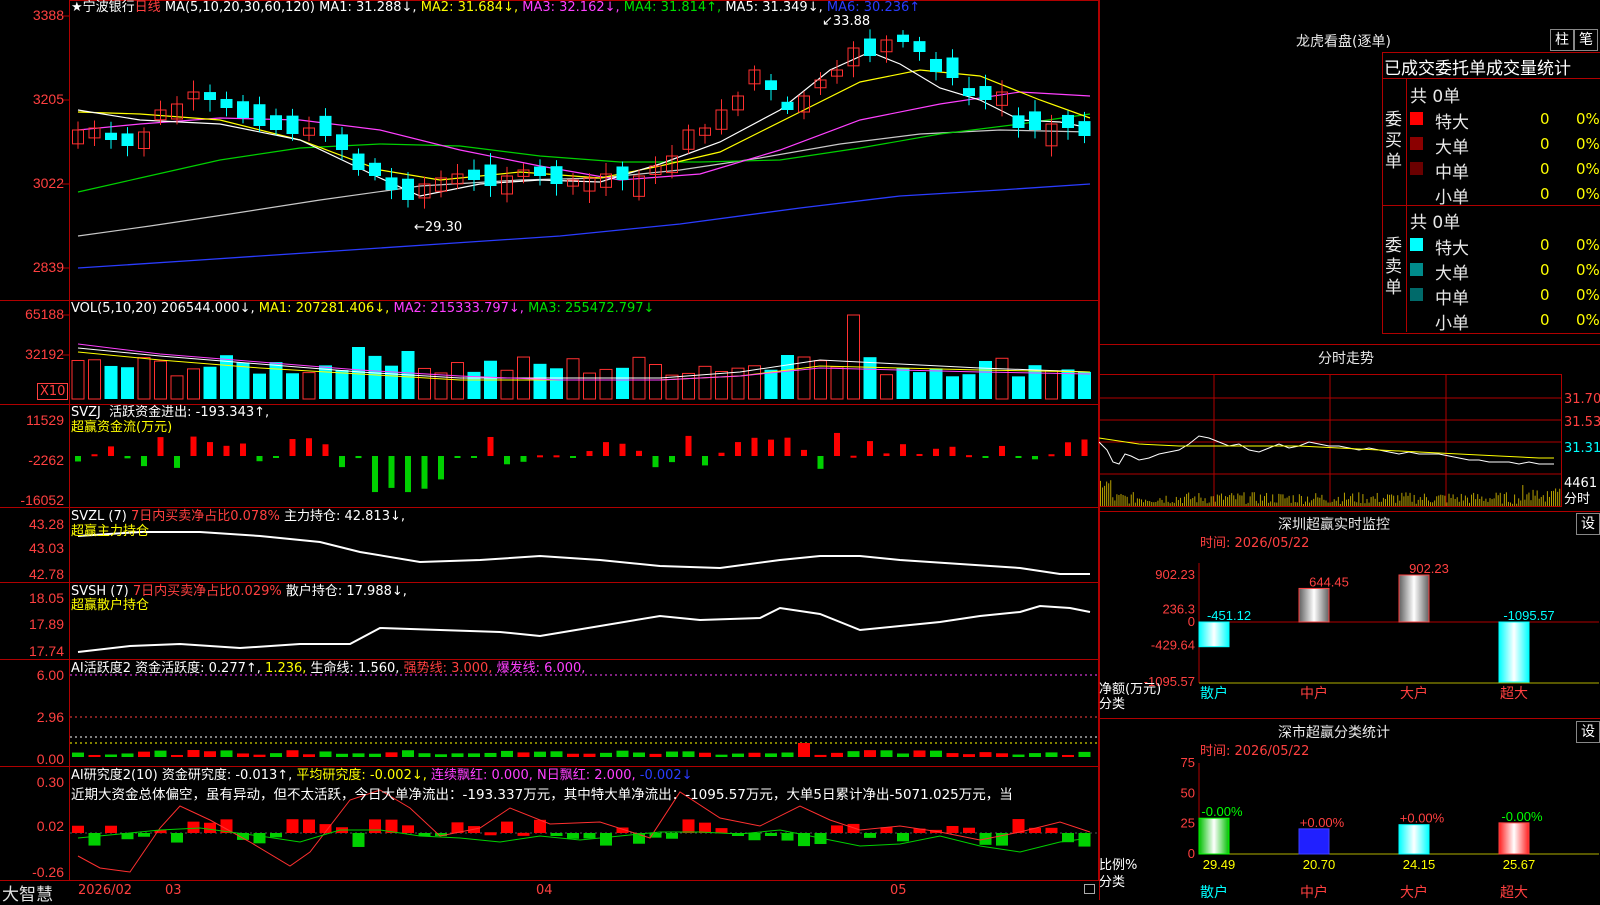 The width and height of the screenshot is (1600, 905). I want to click on monitor-settings-button: 设, so click(1588, 524).